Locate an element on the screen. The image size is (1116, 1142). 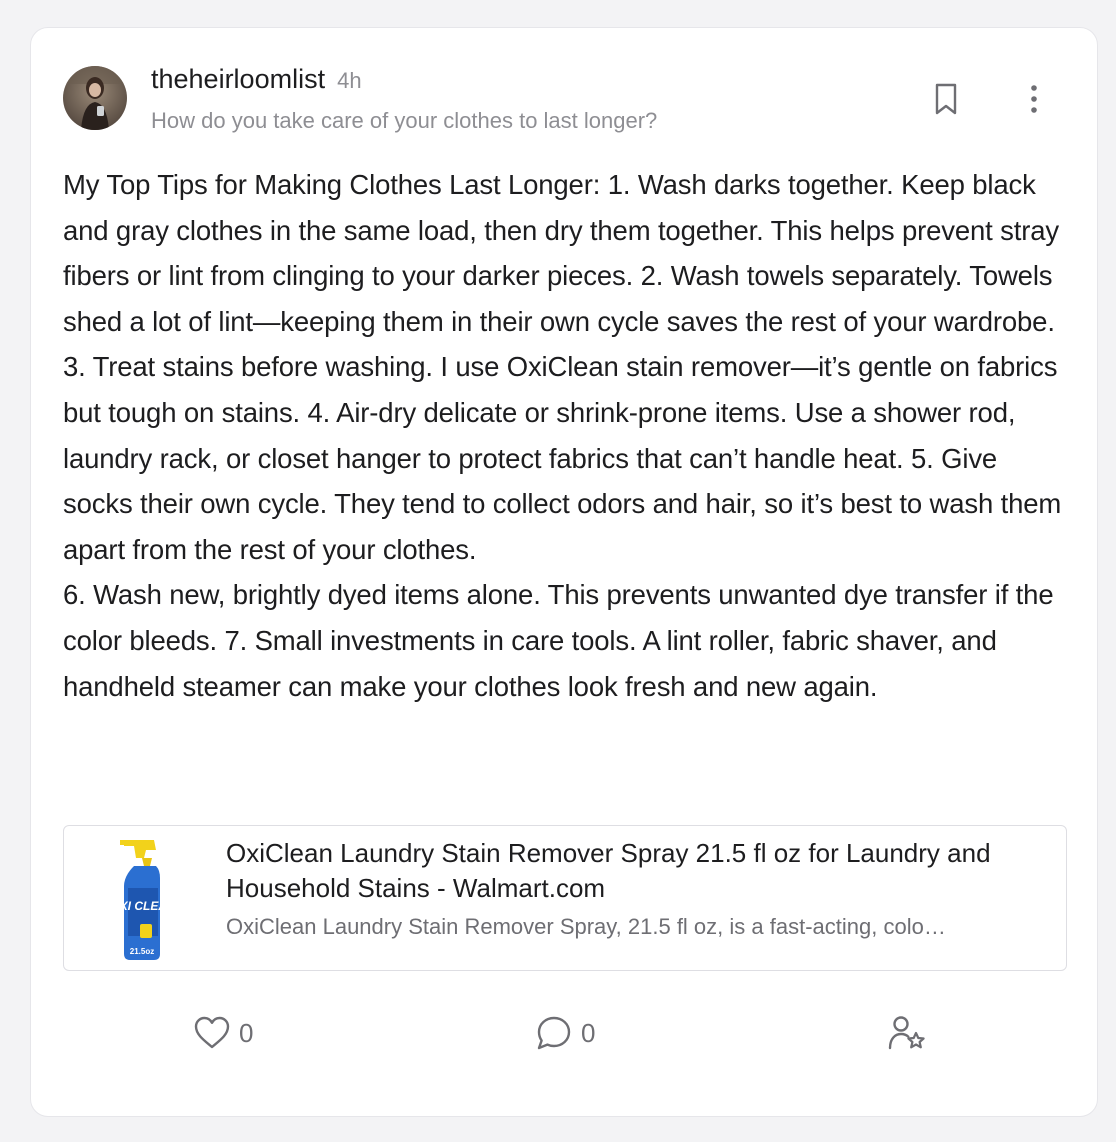
product-image: OXI CLEAN 21.5oz is located at coordinates (143, 899).